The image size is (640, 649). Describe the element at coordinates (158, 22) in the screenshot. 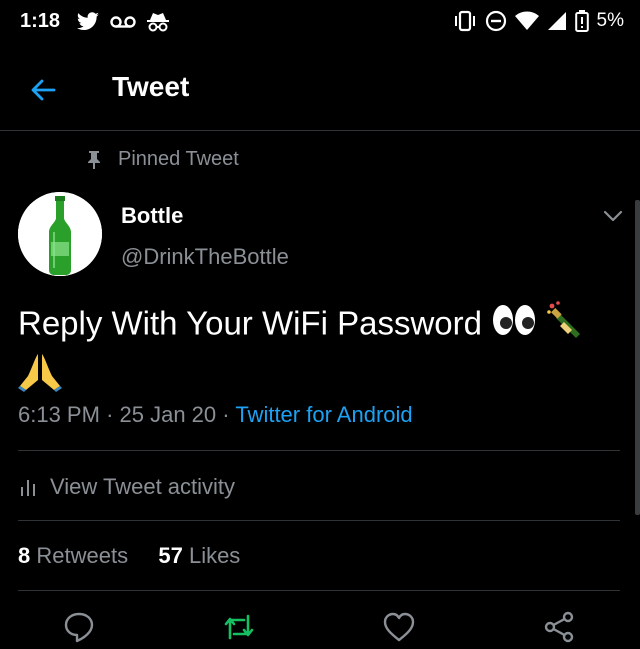

I see `incognito-icon` at that location.